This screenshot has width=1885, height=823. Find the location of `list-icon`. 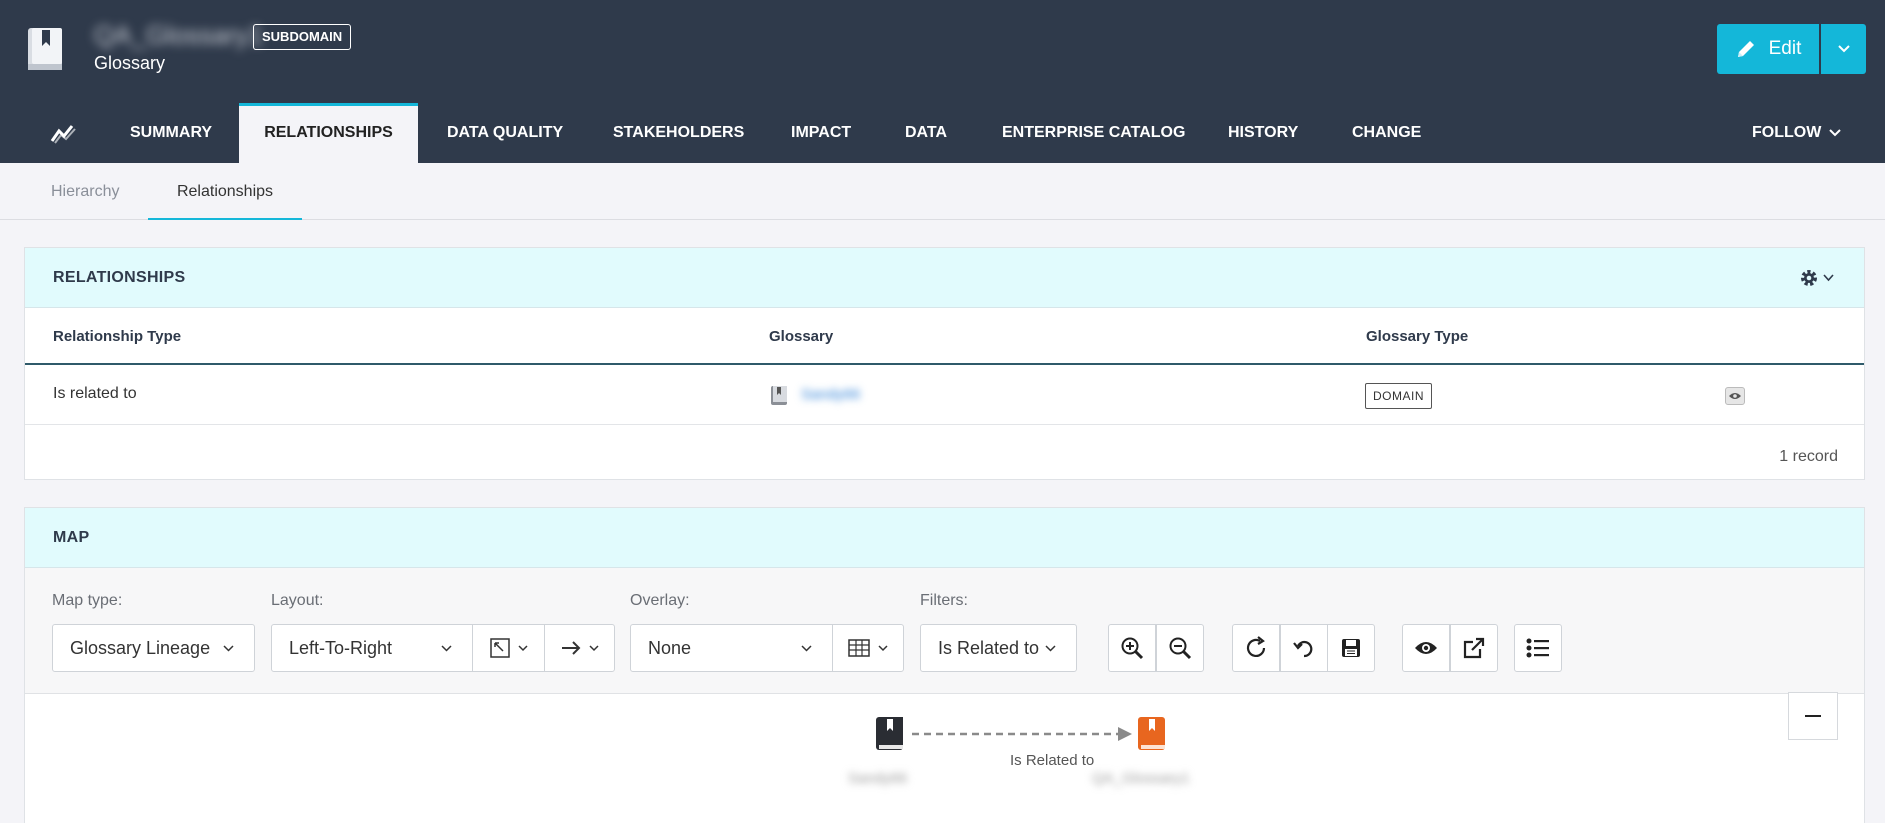

list-icon is located at coordinates (1537, 648).